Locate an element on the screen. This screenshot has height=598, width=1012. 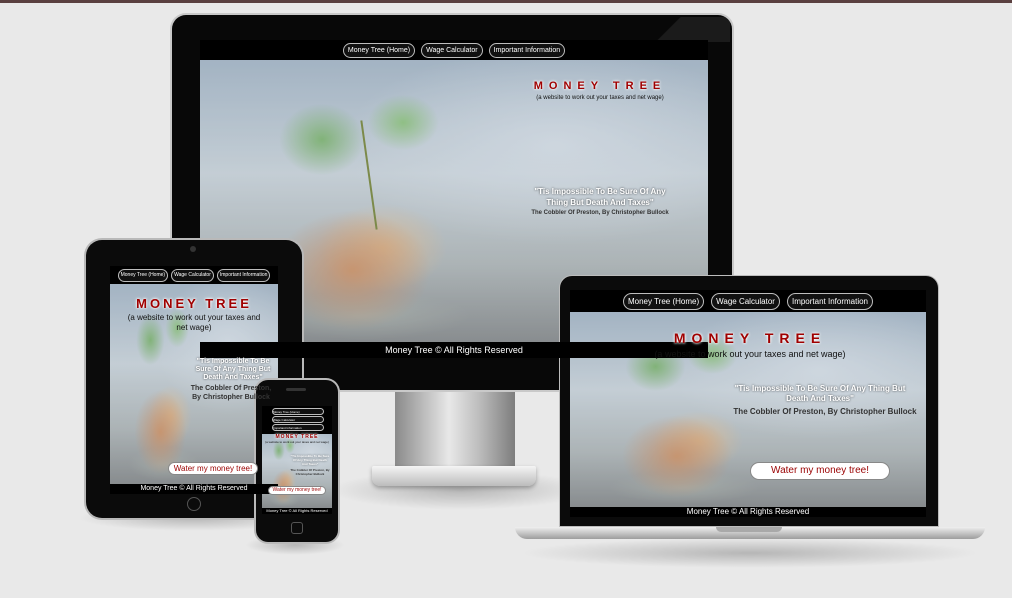
monitor-glare is located at coordinates (680, 29).